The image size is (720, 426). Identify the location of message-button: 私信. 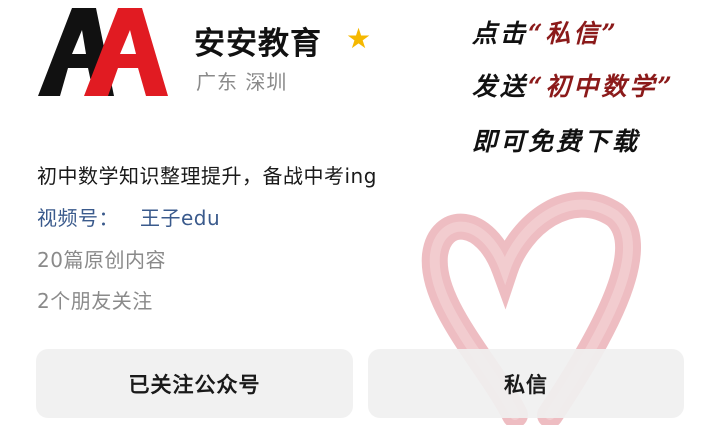
(526, 383).